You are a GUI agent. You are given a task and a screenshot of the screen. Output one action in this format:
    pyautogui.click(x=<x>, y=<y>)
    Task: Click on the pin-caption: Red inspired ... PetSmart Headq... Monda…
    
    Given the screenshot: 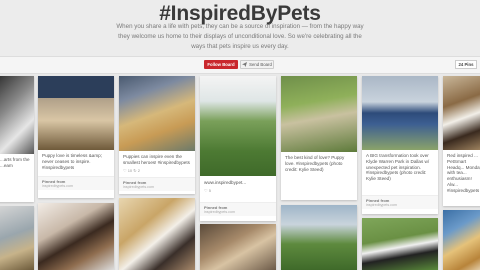 What is the action you would take?
    pyautogui.click(x=463, y=173)
    